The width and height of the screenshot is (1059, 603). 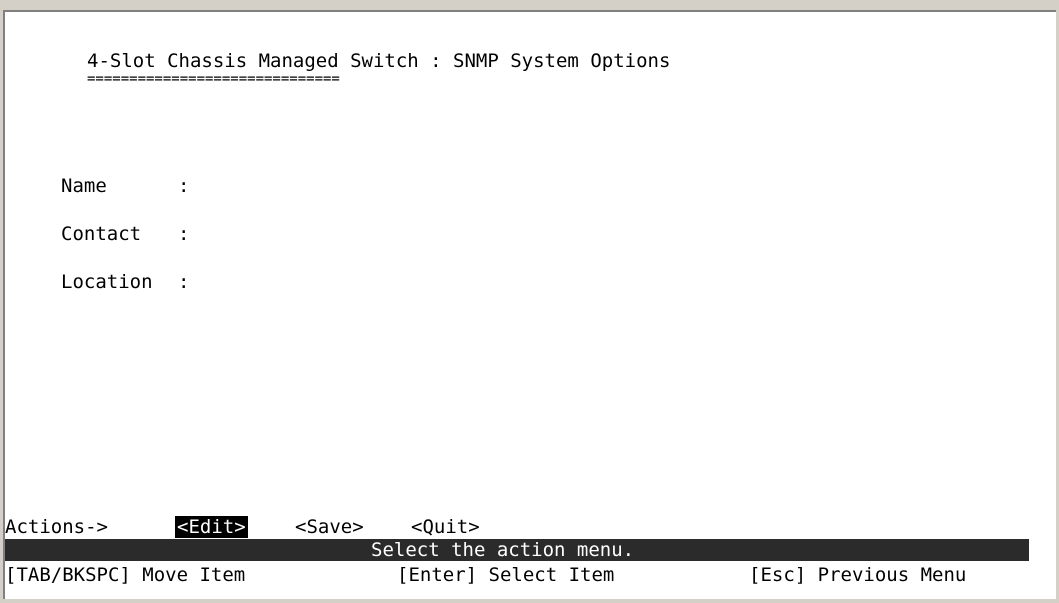 I want to click on help-tab: [TAB/BKSPC] Move Item, so click(x=125, y=575).